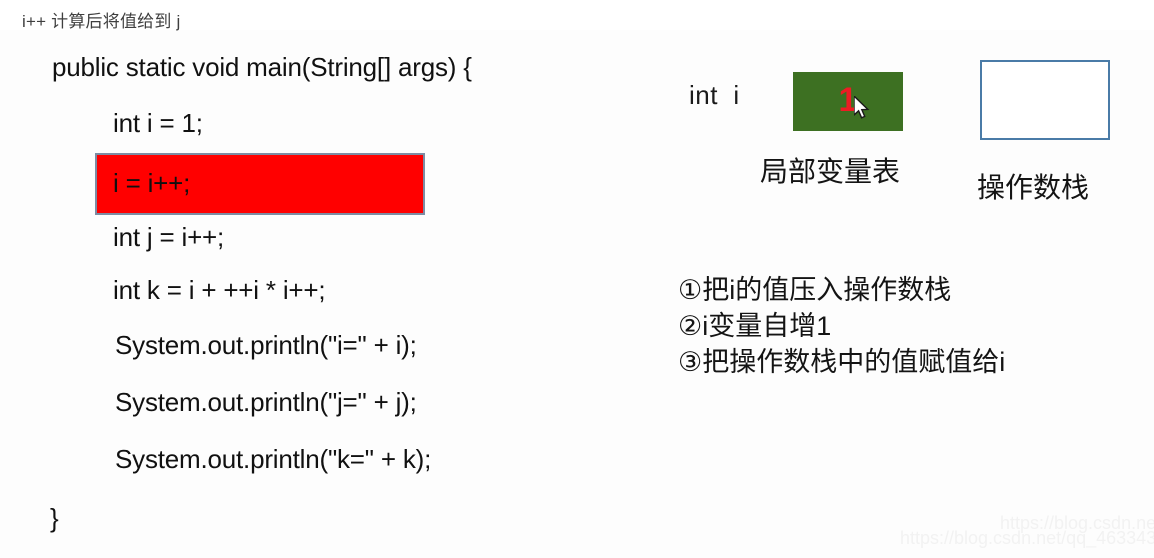 This screenshot has height=558, width=1154. Describe the element at coordinates (815, 290) in the screenshot. I see `execution-step-1: ①把i的值压入操作数栈` at that location.